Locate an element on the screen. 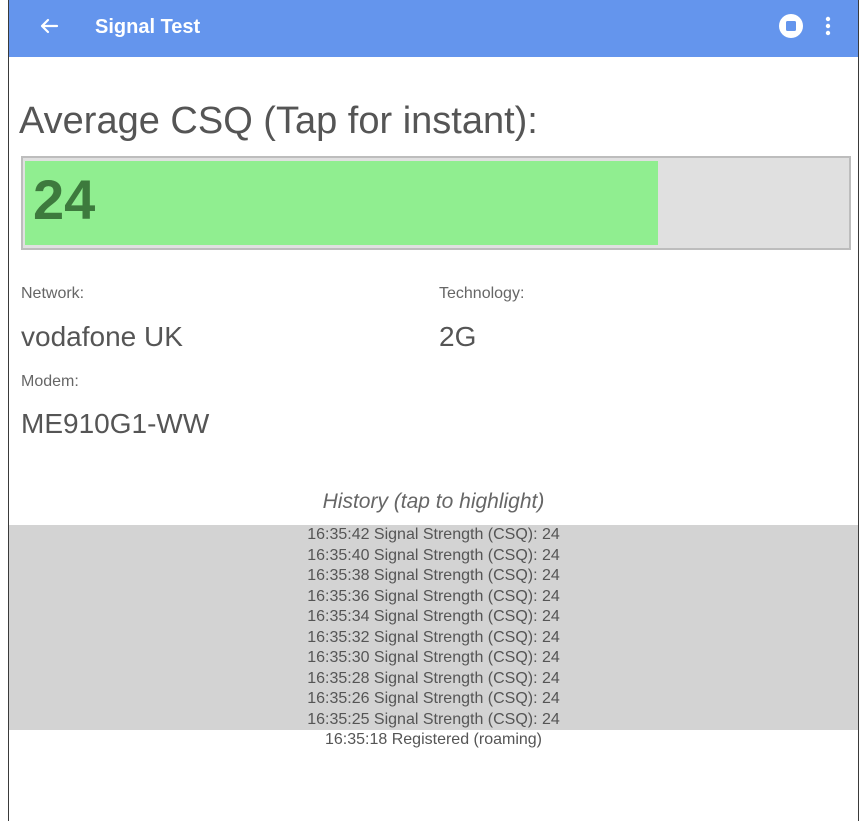 The height and width of the screenshot is (821, 861). technology-value: 2G is located at coordinates (458, 336).